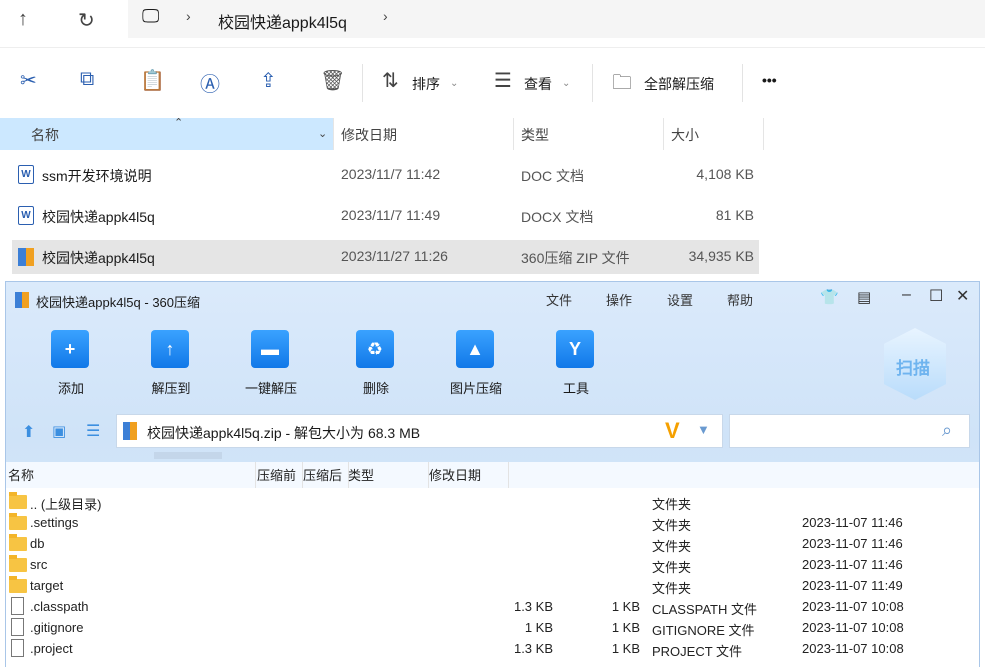 Image resolution: width=985 pixels, height=668 pixels. I want to click on cut-icon: ✂, so click(28, 80).